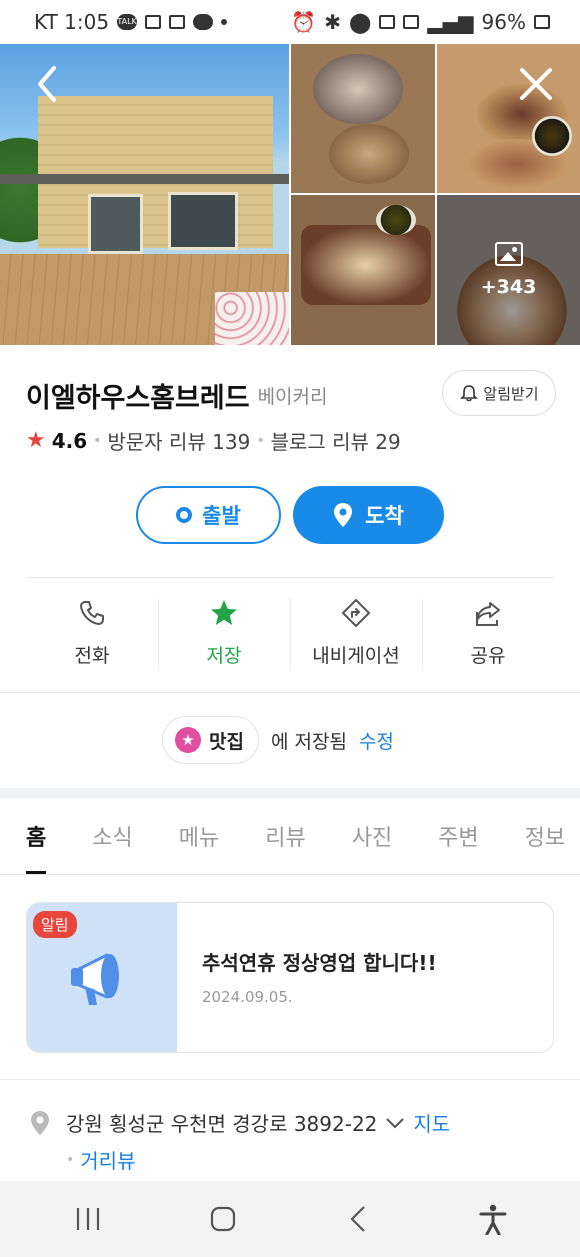  I want to click on tab-nearby: 주변, so click(458, 837).